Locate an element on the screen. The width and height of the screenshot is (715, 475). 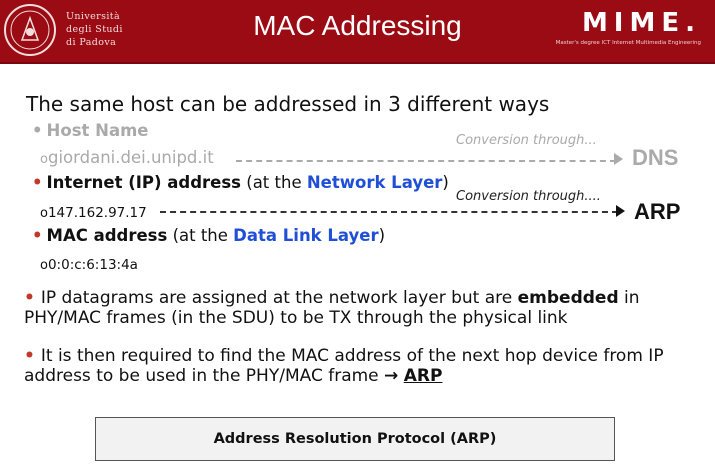
example-value: giordani.dei.unipd.it is located at coordinates (130, 157).